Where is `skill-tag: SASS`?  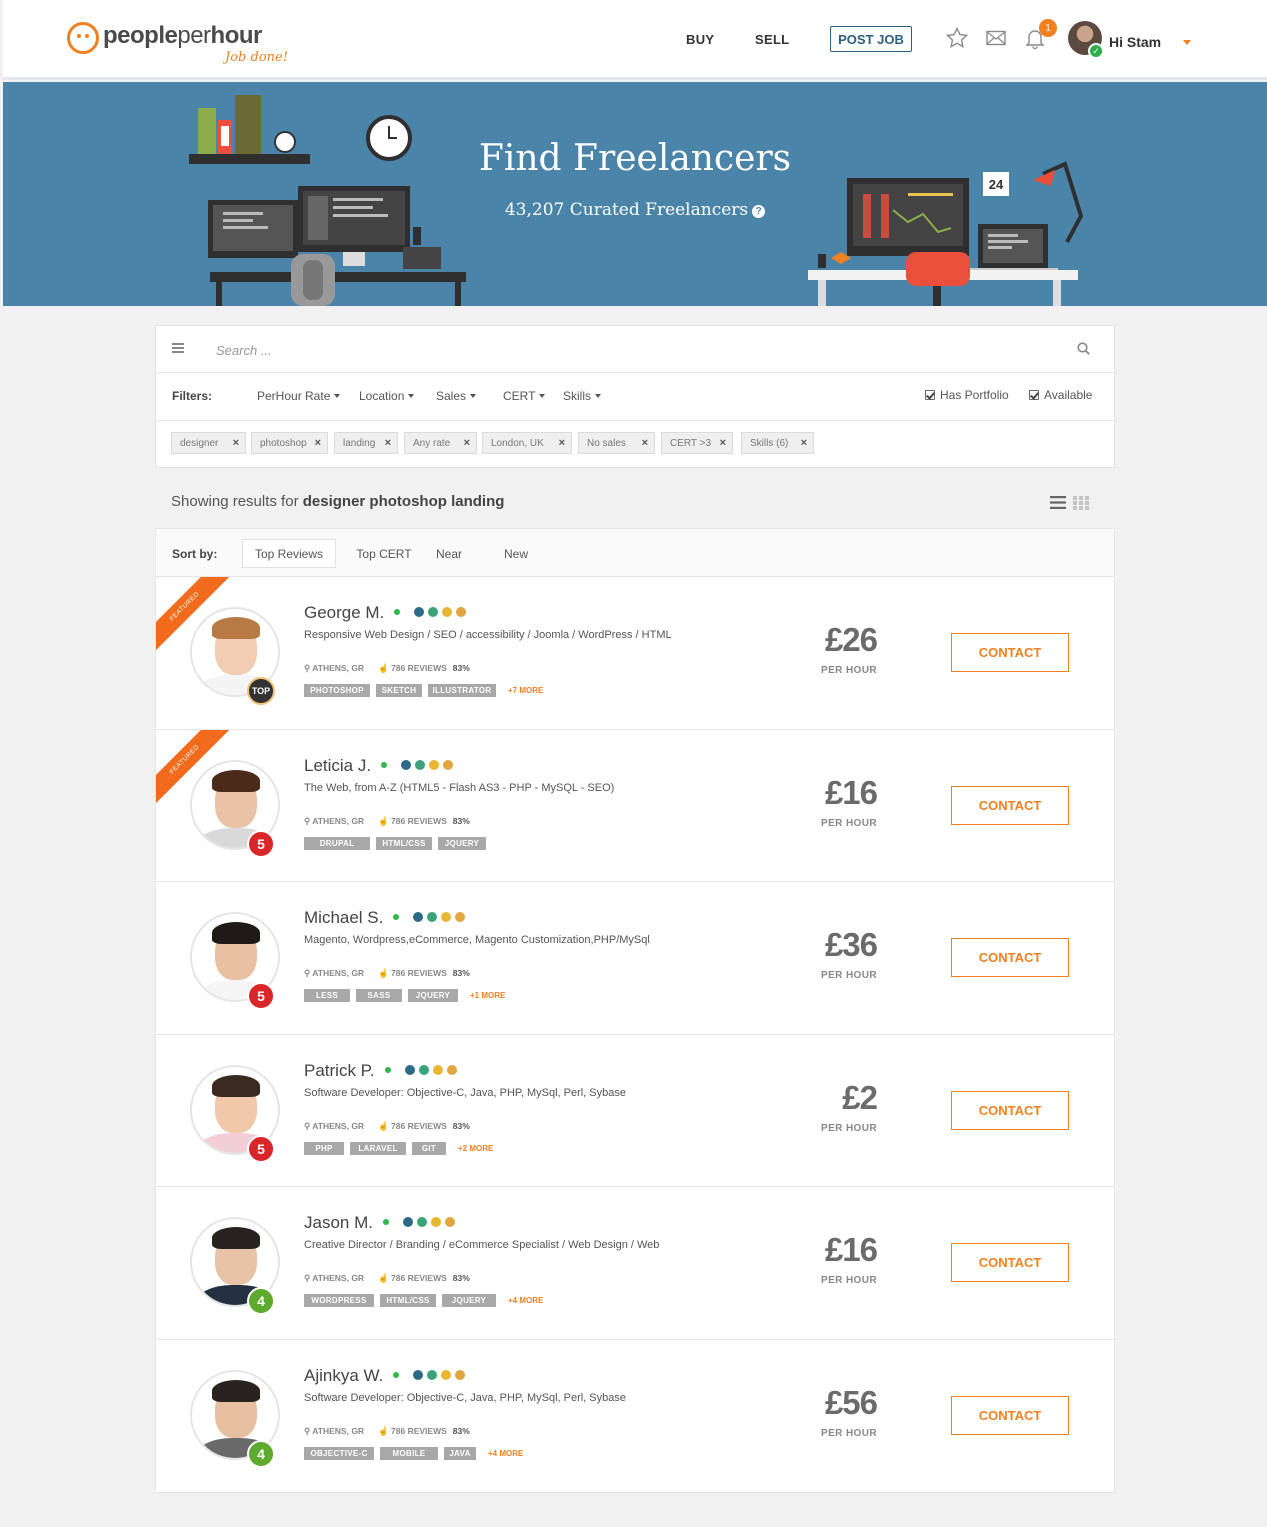 skill-tag: SASS is located at coordinates (379, 995).